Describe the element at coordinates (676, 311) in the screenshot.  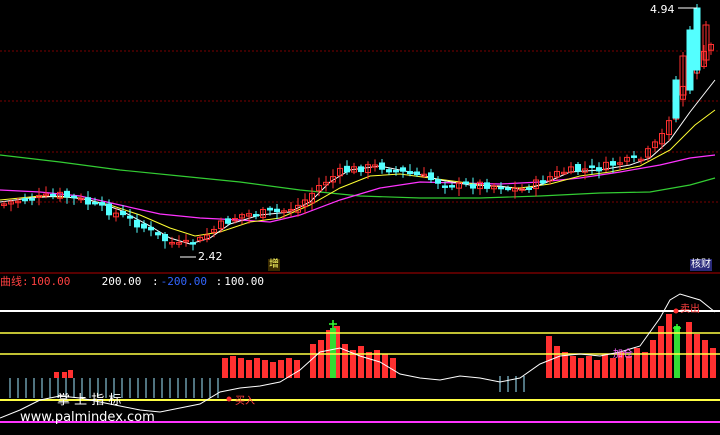
I see `sell-marker` at that location.